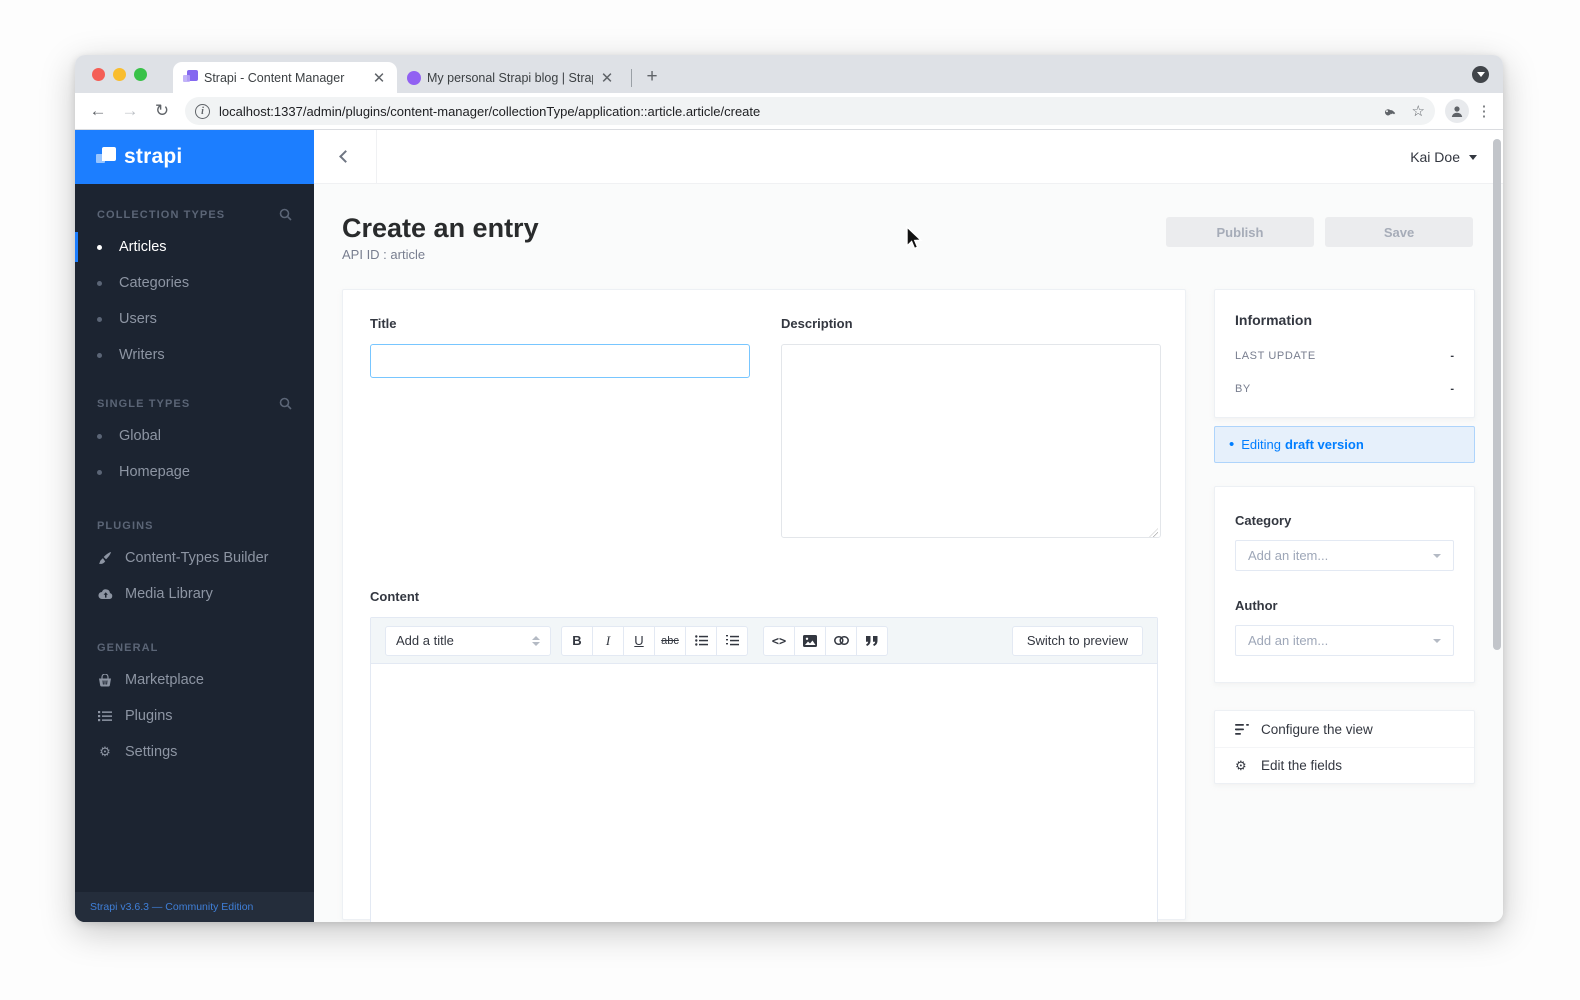 This screenshot has height=1000, width=1580. I want to click on code-button: <>, so click(779, 640).